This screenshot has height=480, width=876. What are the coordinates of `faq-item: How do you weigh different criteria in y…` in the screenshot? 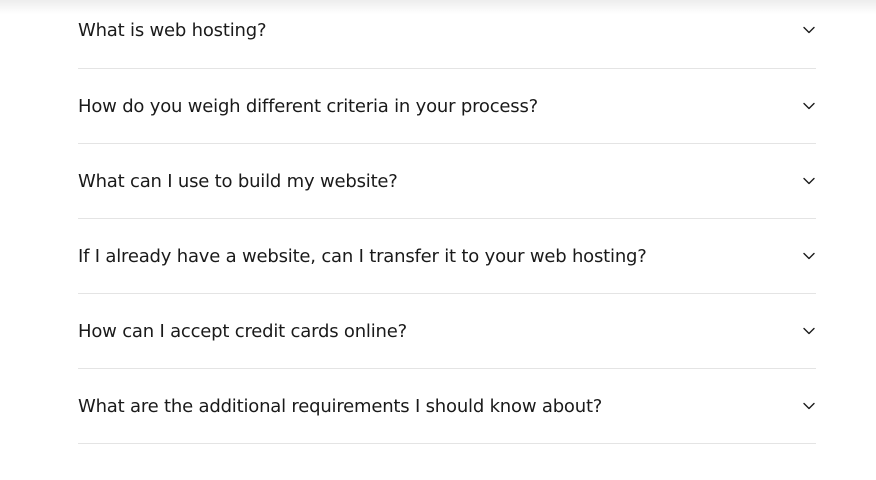 It's located at (447, 106).